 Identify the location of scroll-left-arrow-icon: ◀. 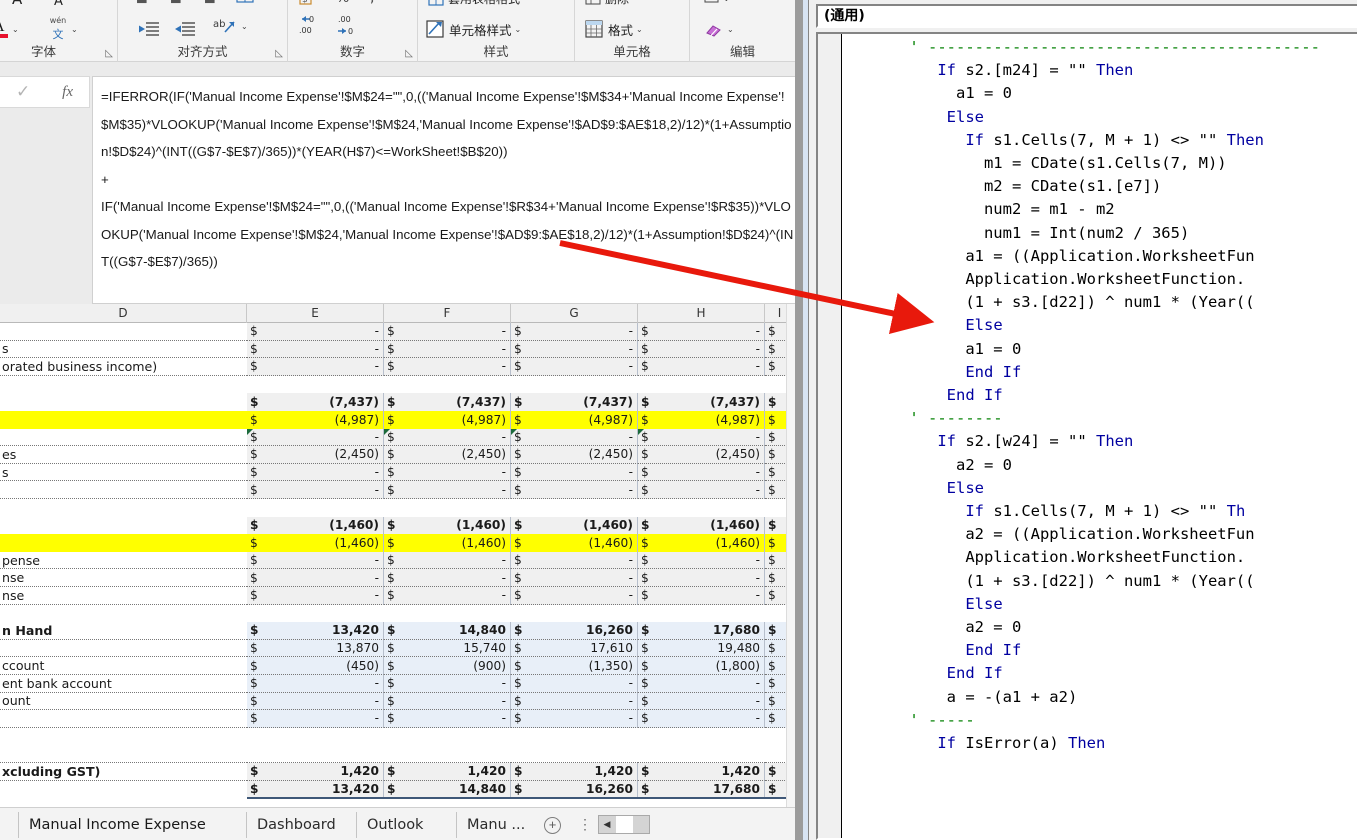
(607, 824).